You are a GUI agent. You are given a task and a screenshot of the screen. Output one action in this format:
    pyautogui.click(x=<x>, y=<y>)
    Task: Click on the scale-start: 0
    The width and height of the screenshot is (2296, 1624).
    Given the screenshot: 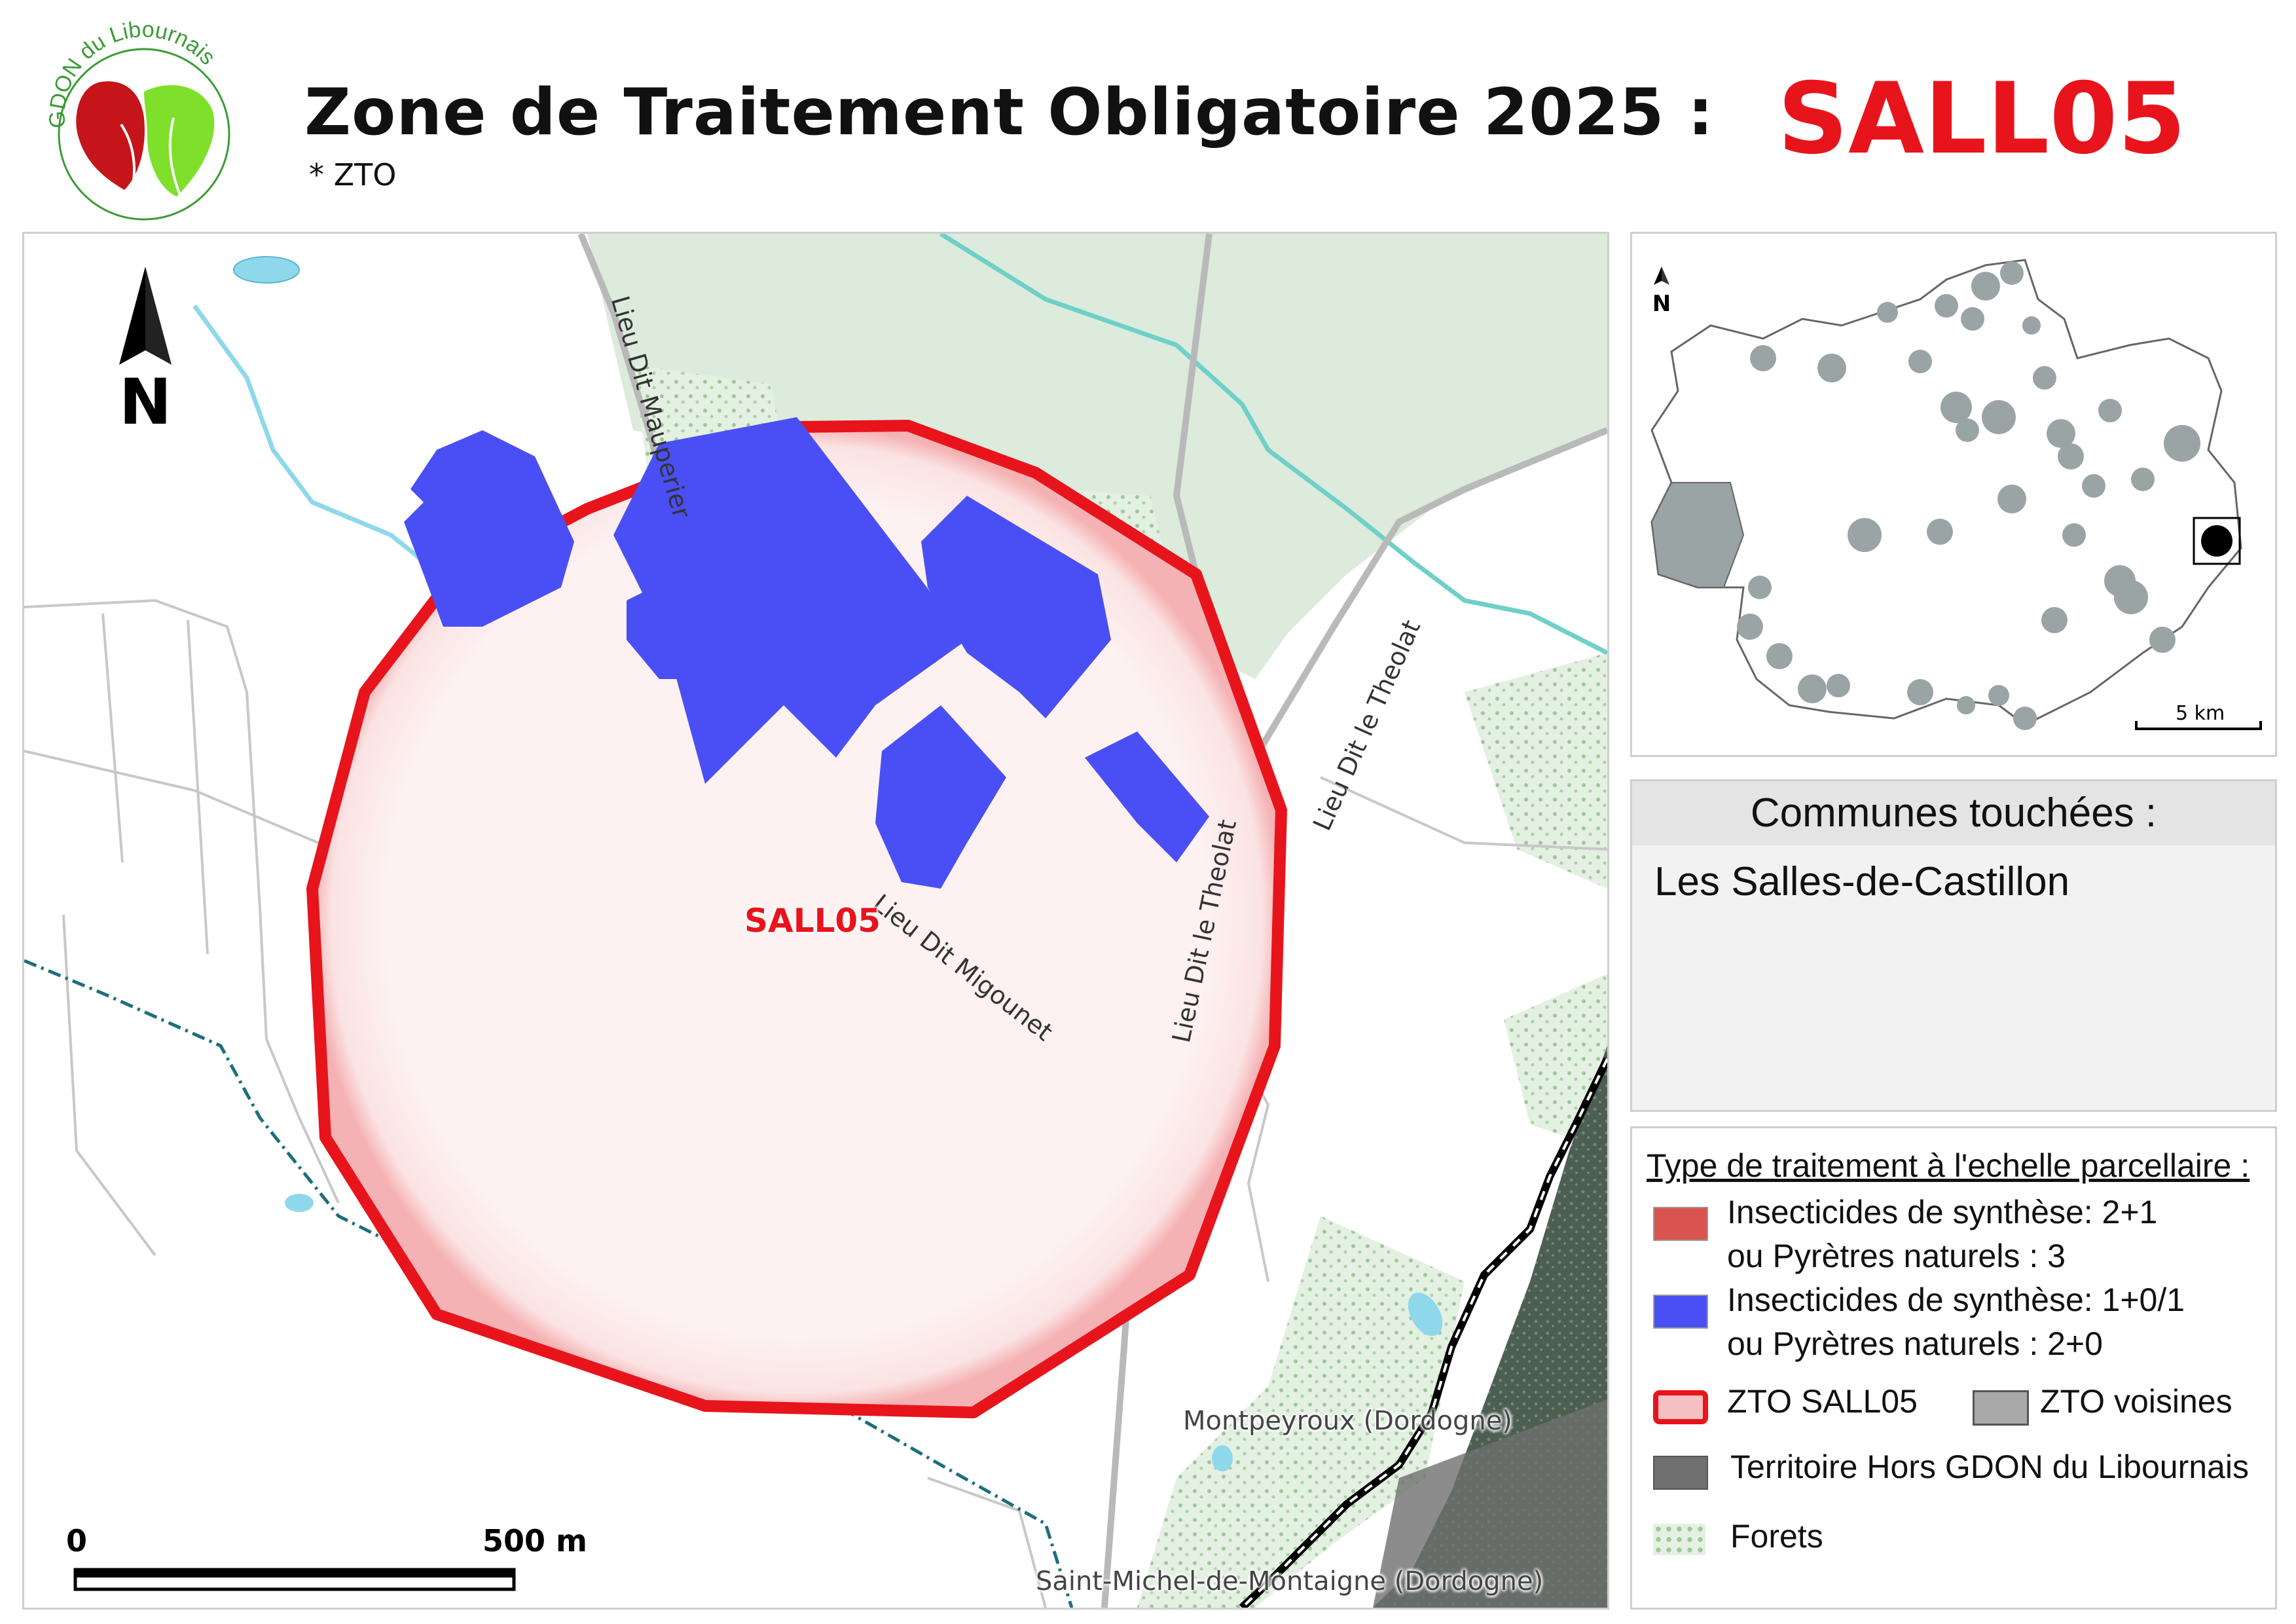 What is the action you would take?
    pyautogui.click(x=76, y=1541)
    